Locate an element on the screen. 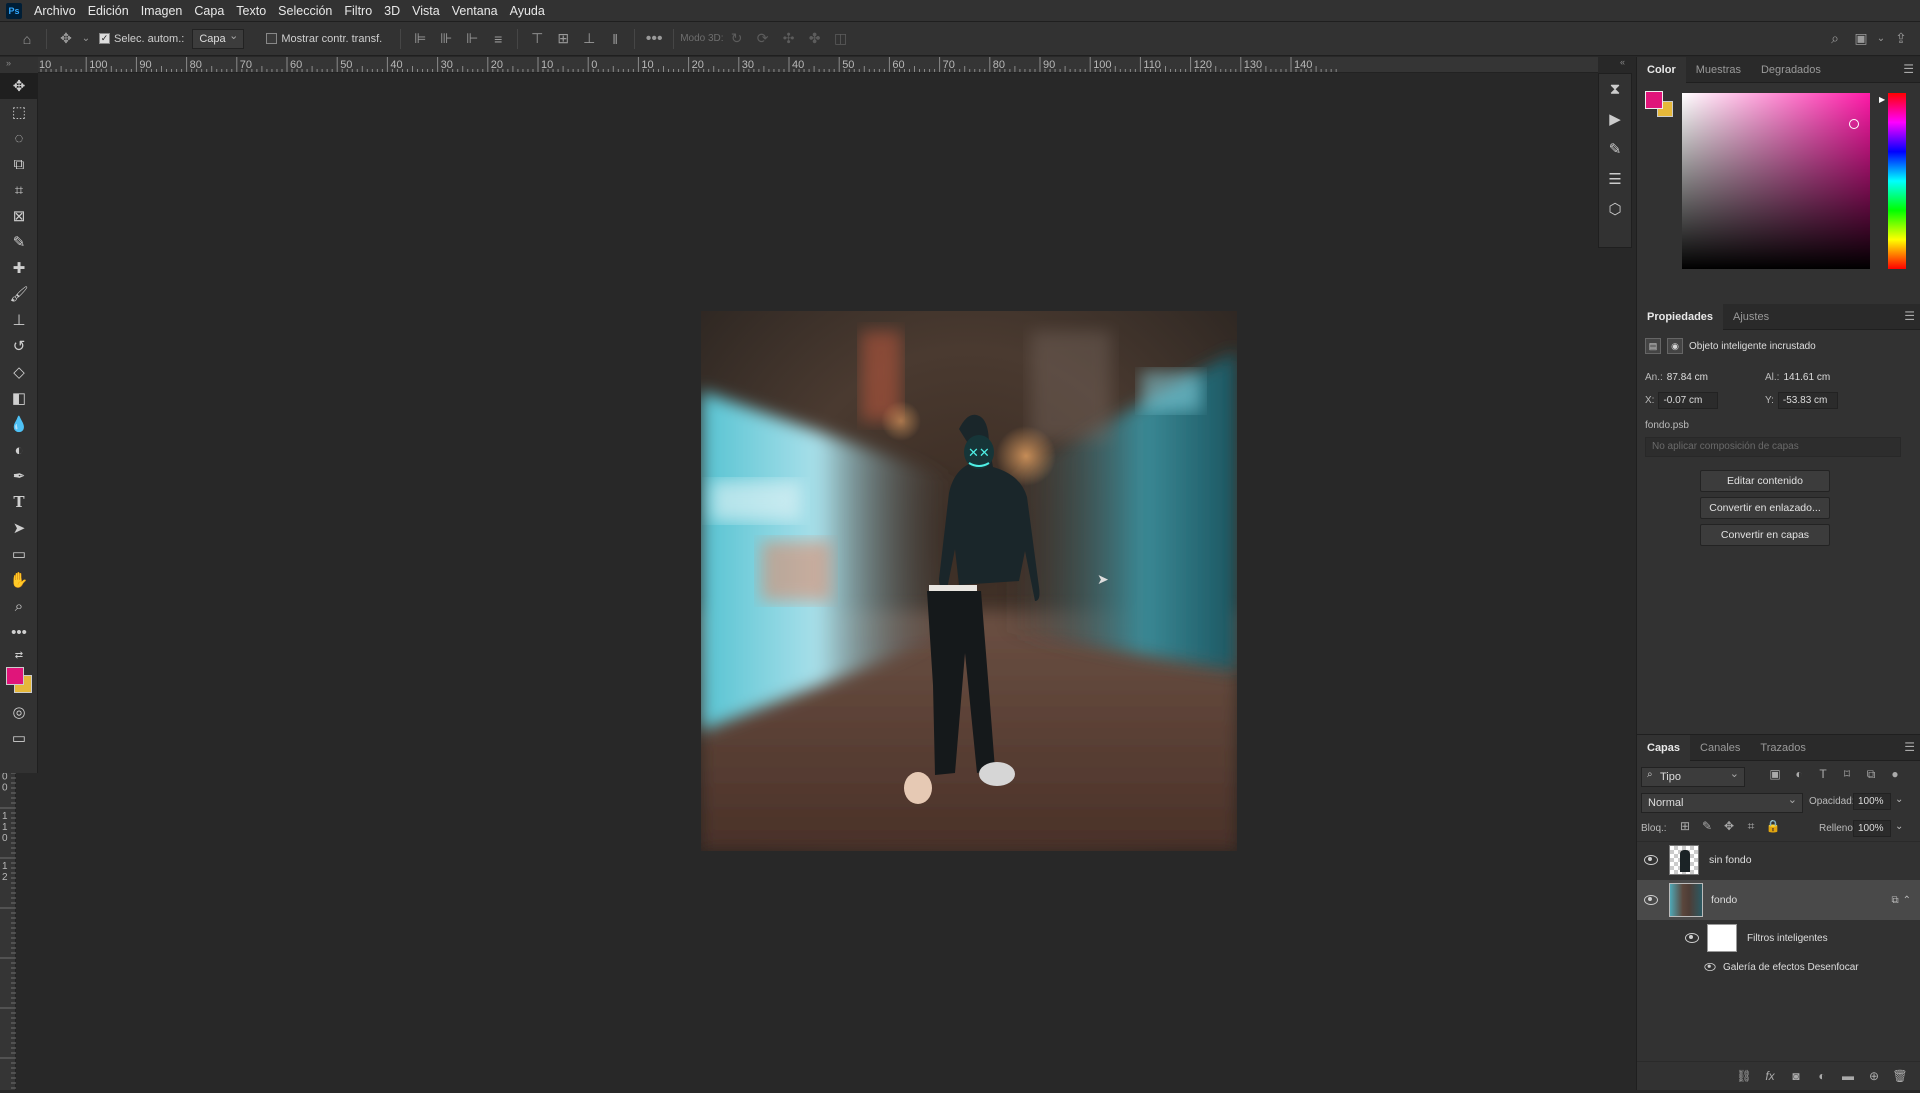 This screenshot has height=1093, width=1920. align-right-icon: ⊩ is located at coordinates (472, 39).